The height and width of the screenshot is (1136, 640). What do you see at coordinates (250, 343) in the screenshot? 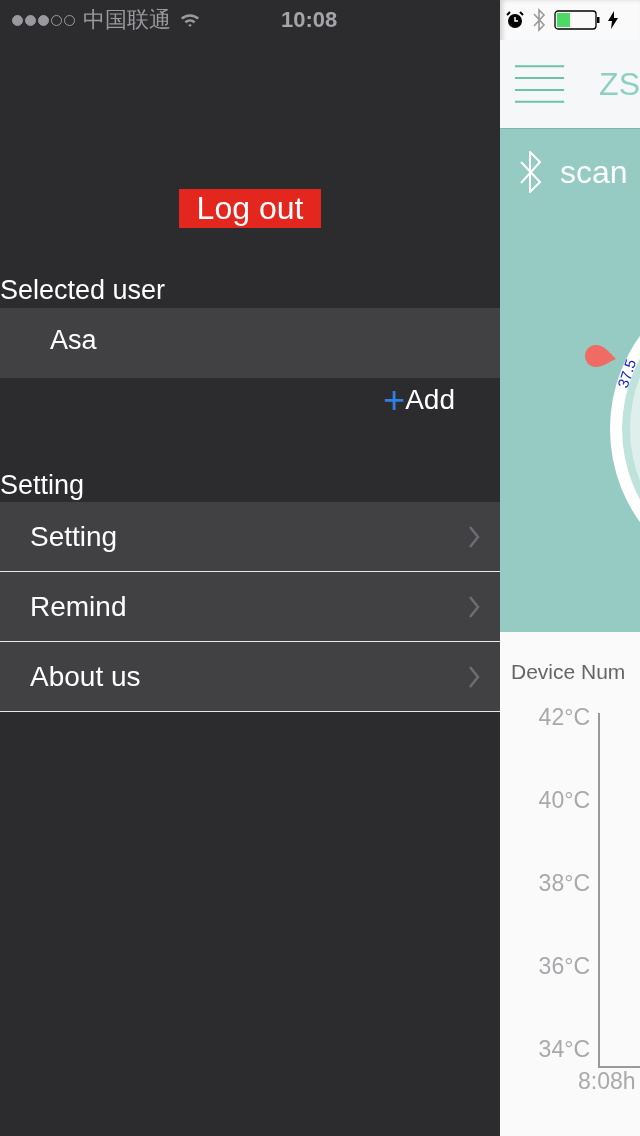
I see `user-item: Asa` at bounding box center [250, 343].